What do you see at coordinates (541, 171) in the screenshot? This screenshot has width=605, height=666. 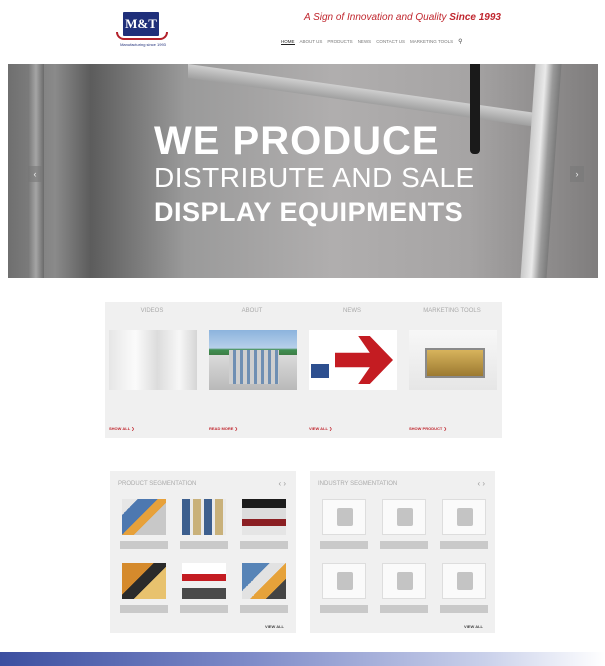 I see `hero-frame-right` at bounding box center [541, 171].